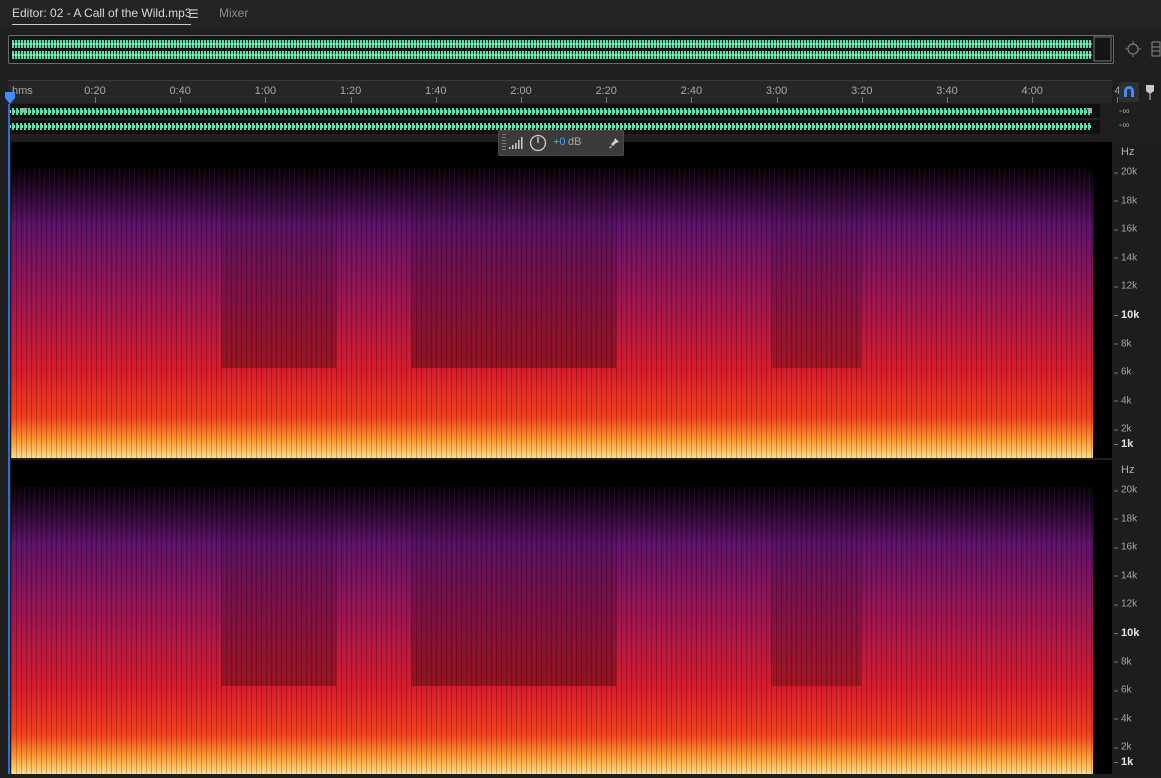 The width and height of the screenshot is (1161, 778). I want to click on ruler-tick-label: 1:40, so click(436, 91).